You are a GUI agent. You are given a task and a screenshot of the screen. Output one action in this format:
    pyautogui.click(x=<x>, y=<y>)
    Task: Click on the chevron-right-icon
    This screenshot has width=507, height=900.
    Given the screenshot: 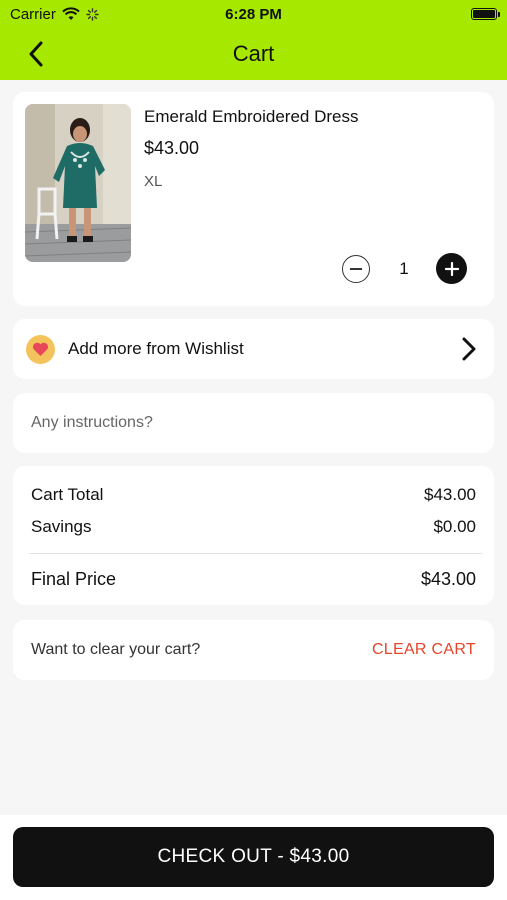 What is the action you would take?
    pyautogui.click(x=469, y=349)
    